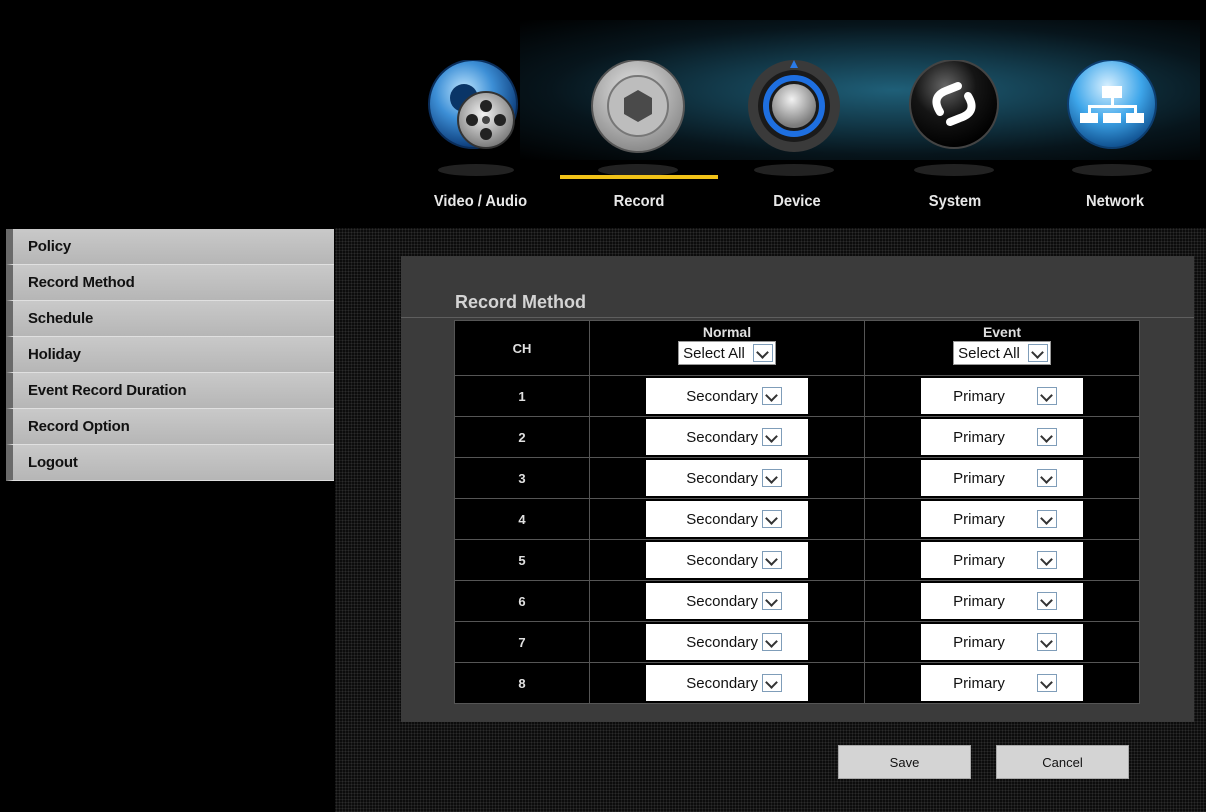 Image resolution: width=1206 pixels, height=812 pixels. What do you see at coordinates (638, 119) in the screenshot?
I see `record-icon` at bounding box center [638, 119].